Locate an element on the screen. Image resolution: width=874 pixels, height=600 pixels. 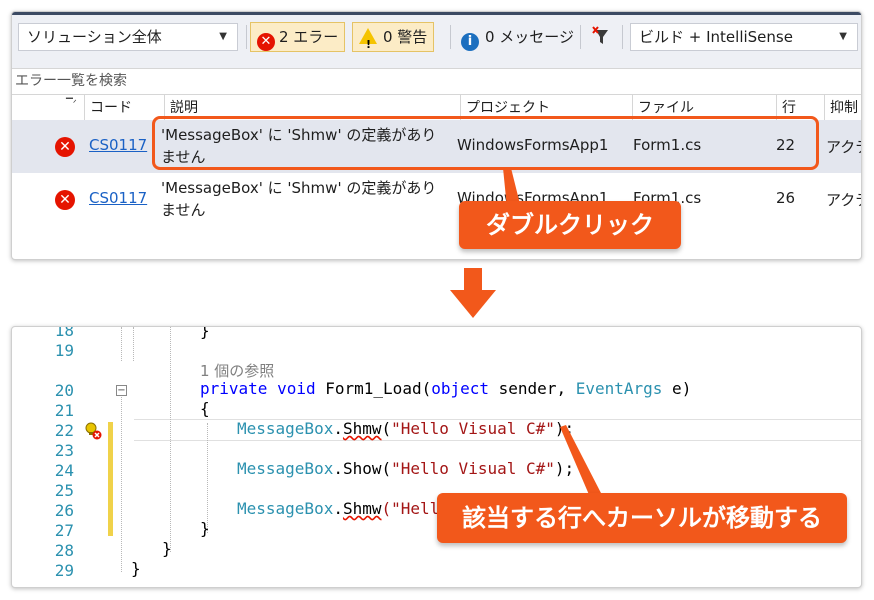
build-source-value: ビルド + IntelliSense is located at coordinates (716, 37).